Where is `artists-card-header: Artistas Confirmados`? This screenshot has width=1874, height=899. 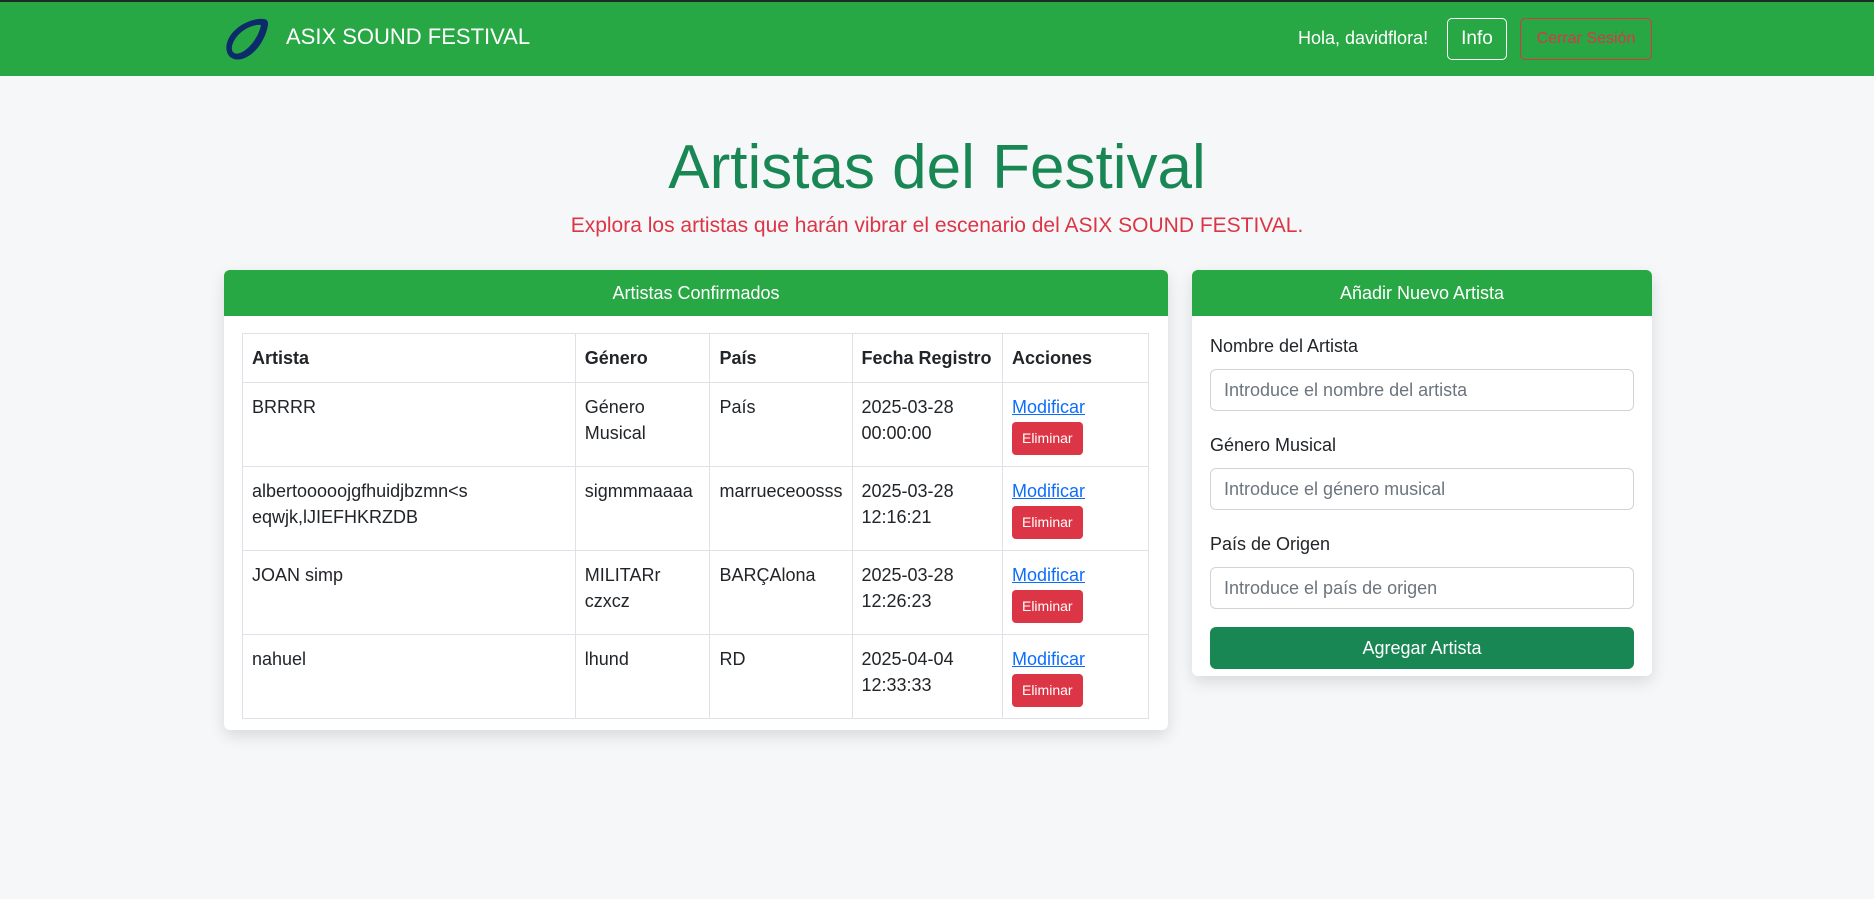
artists-card-header: Artistas Confirmados is located at coordinates (696, 293).